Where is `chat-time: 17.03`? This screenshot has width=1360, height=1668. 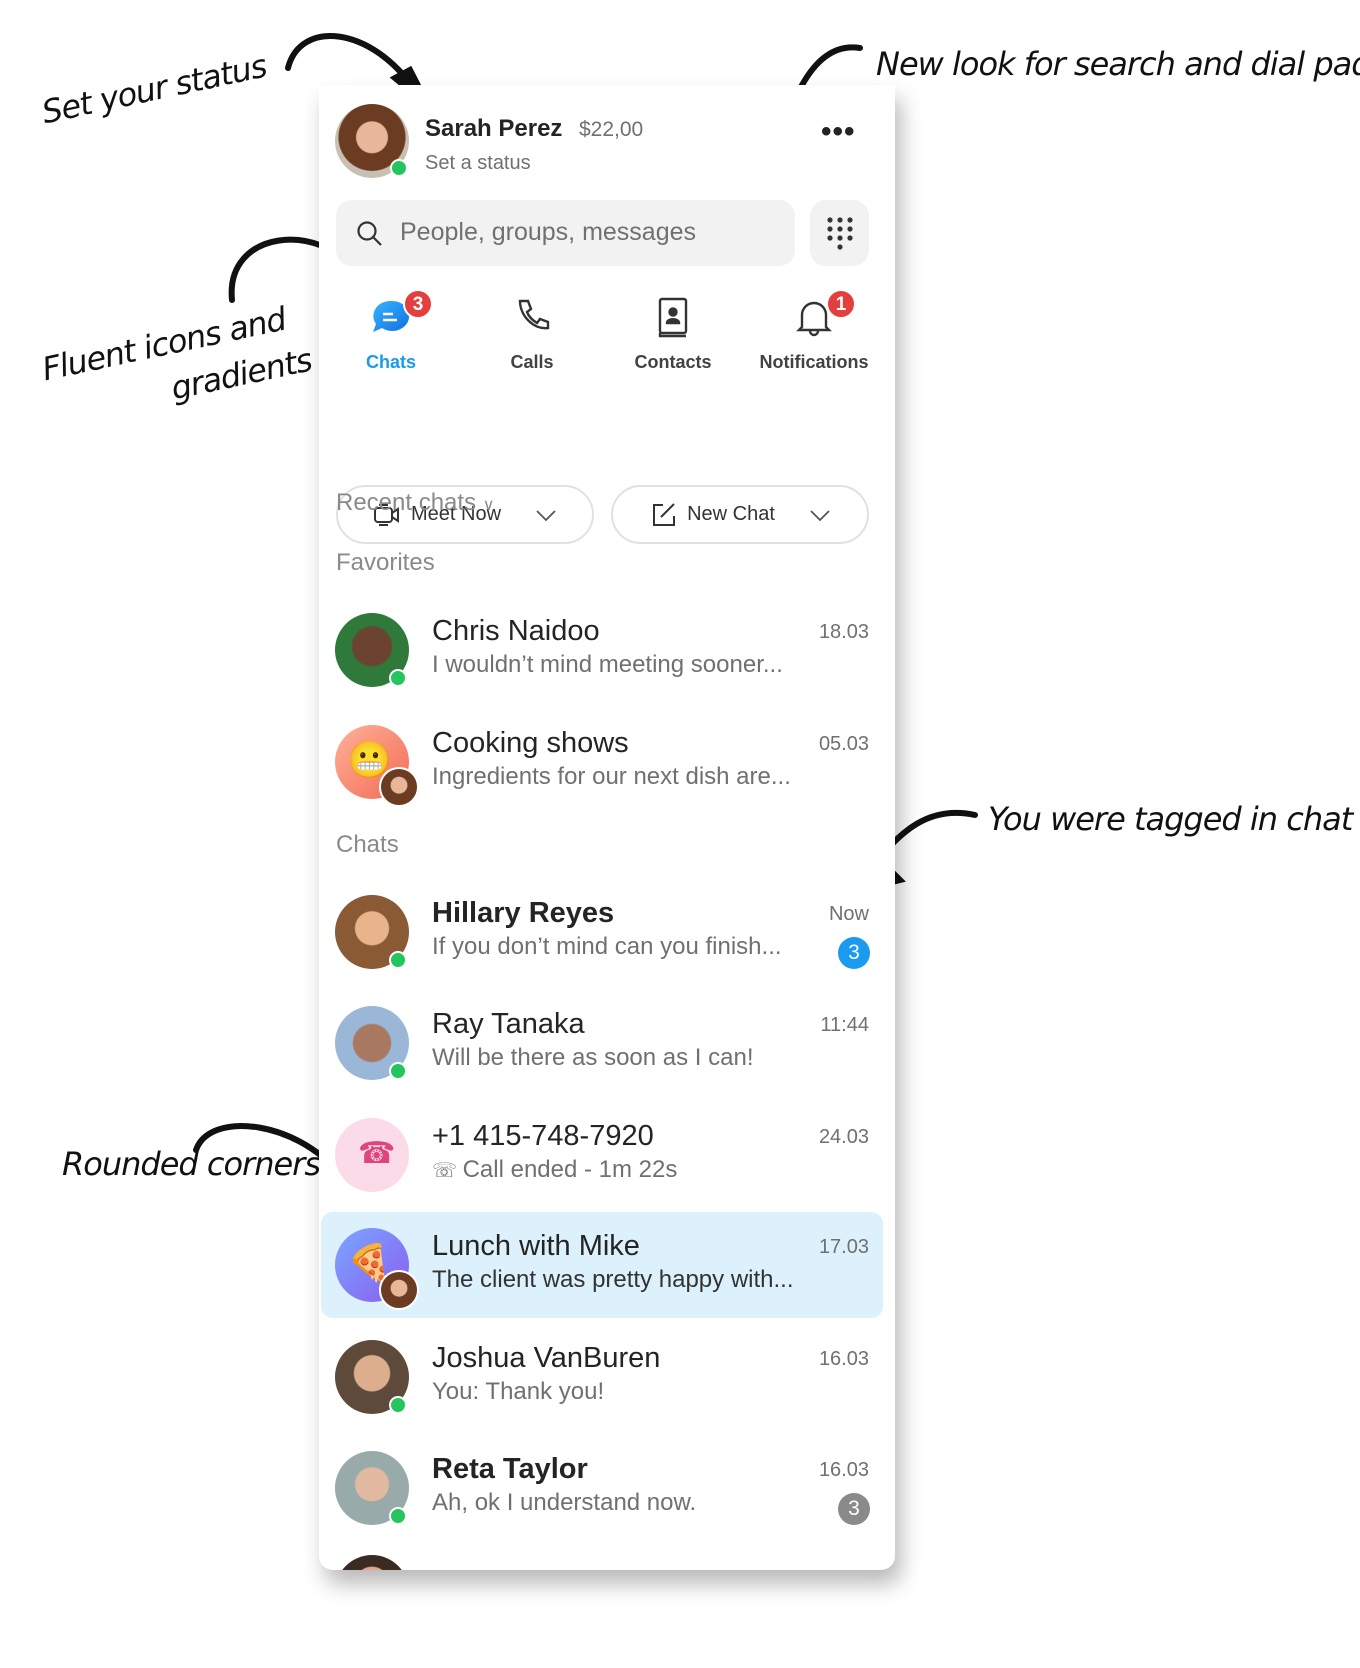
chat-time: 17.03 is located at coordinates (843, 1247).